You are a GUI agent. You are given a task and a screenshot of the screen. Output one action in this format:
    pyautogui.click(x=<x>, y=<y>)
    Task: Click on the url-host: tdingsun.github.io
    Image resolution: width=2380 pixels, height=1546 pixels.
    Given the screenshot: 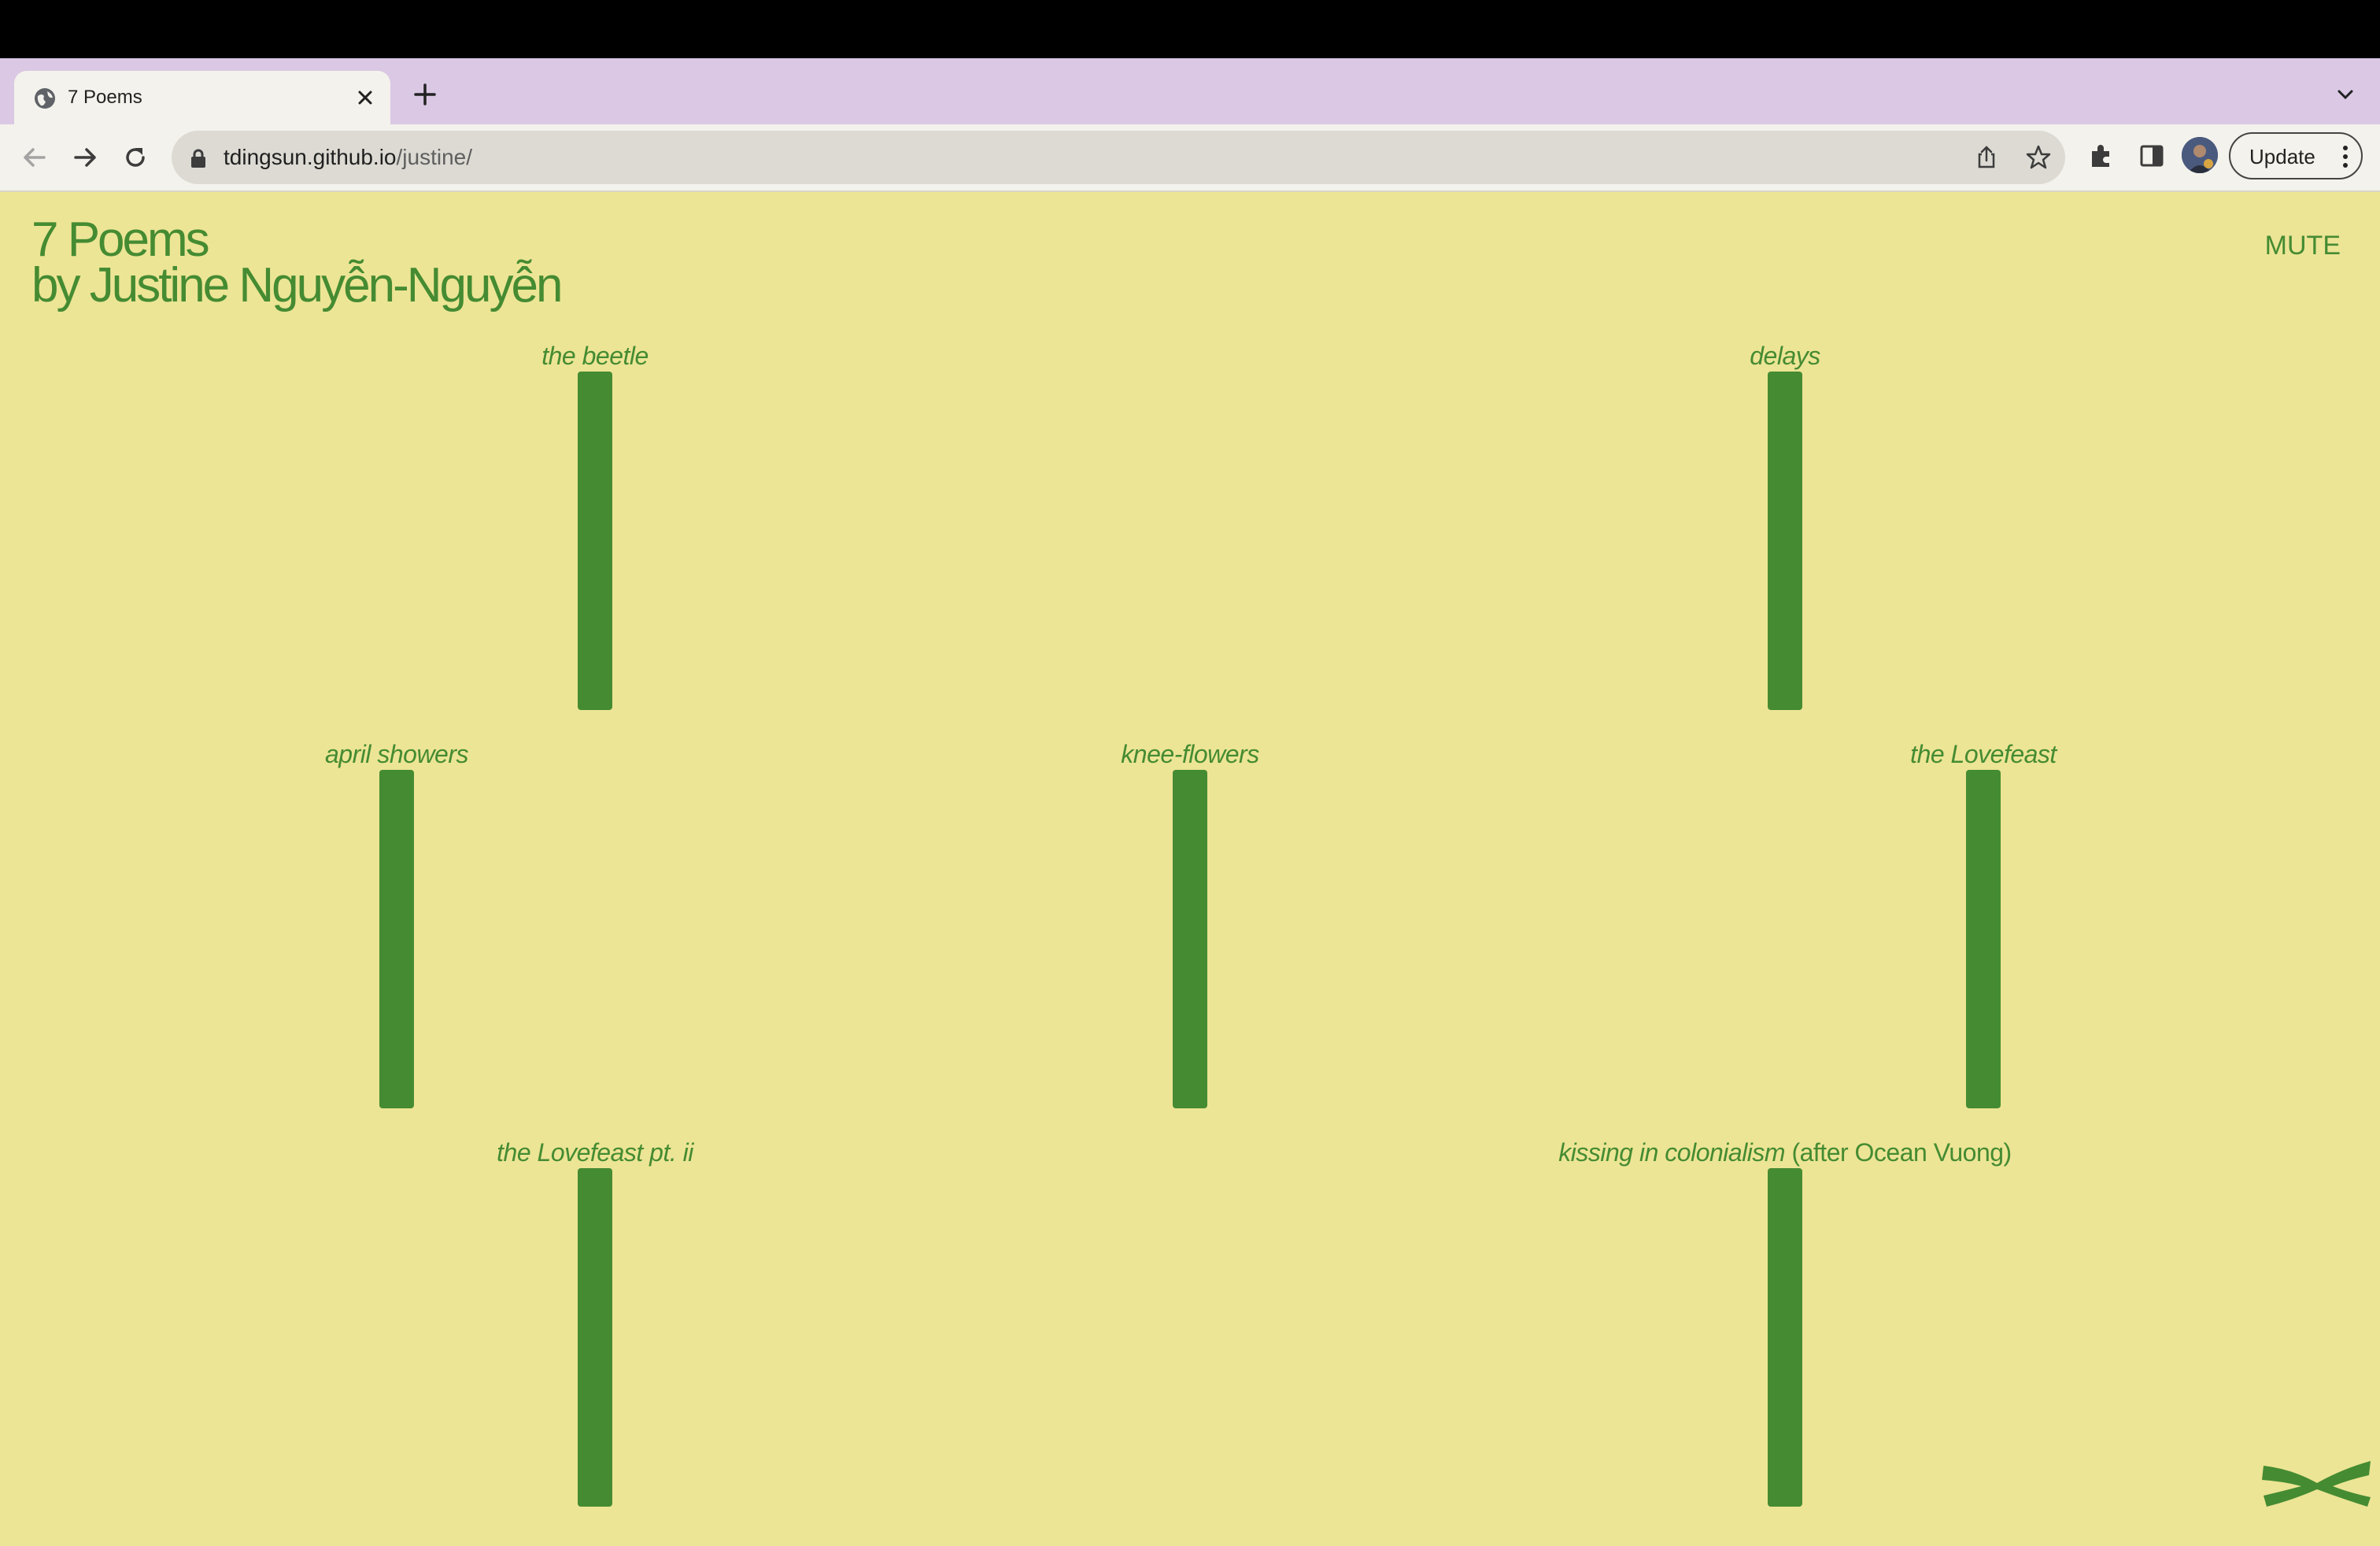 What is the action you would take?
    pyautogui.click(x=310, y=157)
    